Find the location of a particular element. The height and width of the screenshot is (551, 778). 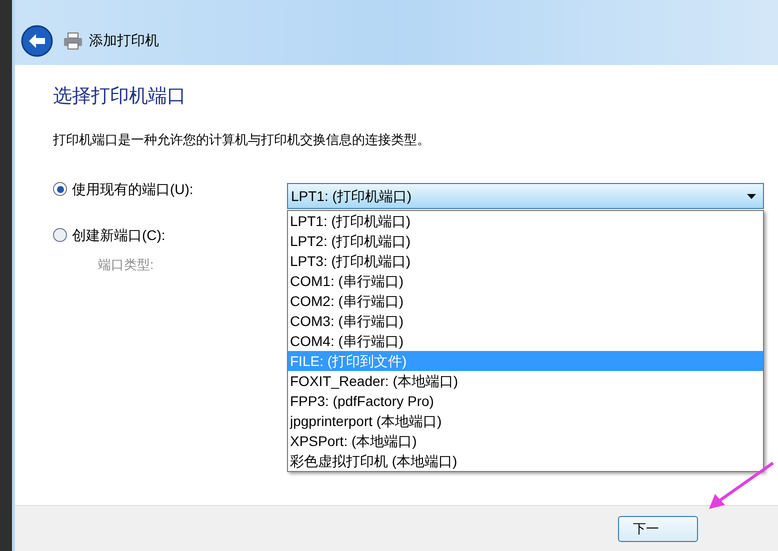

dropdown-option: XPSPort: (本地端口) is located at coordinates (525, 441).